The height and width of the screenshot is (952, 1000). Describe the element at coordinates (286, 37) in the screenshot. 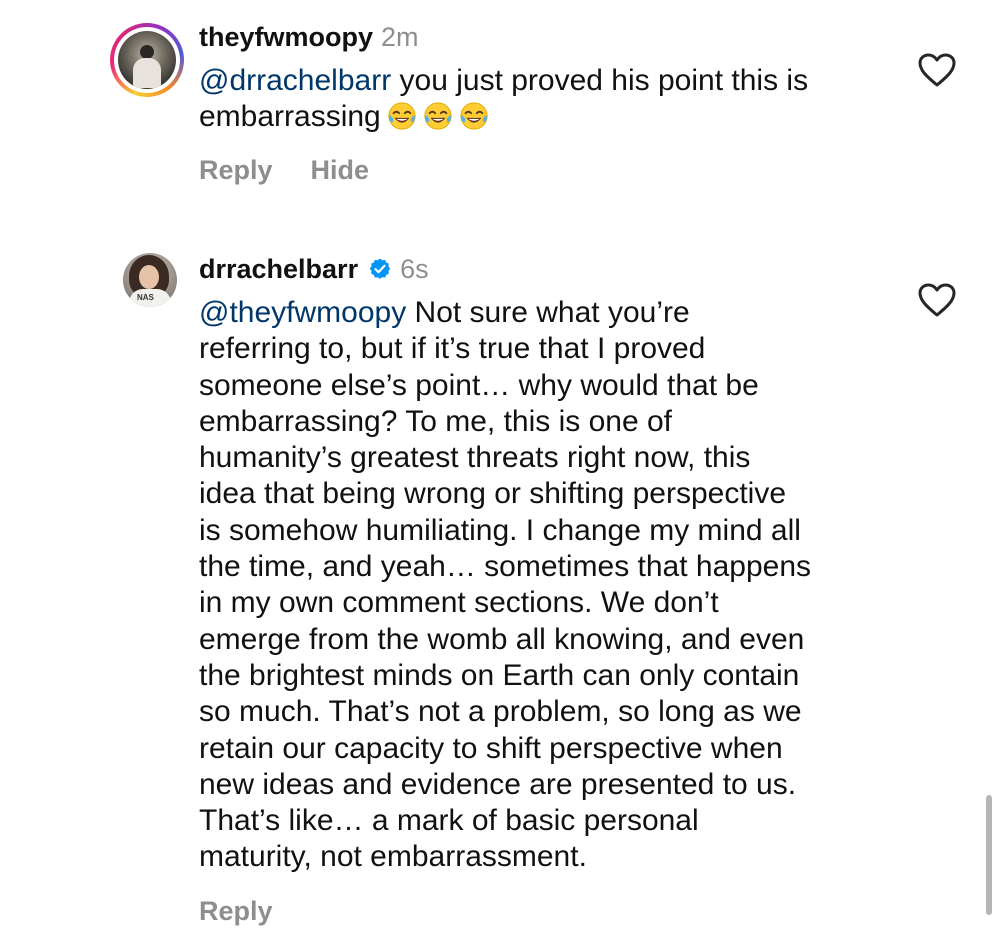

I see `username: theyfwmoopy` at that location.